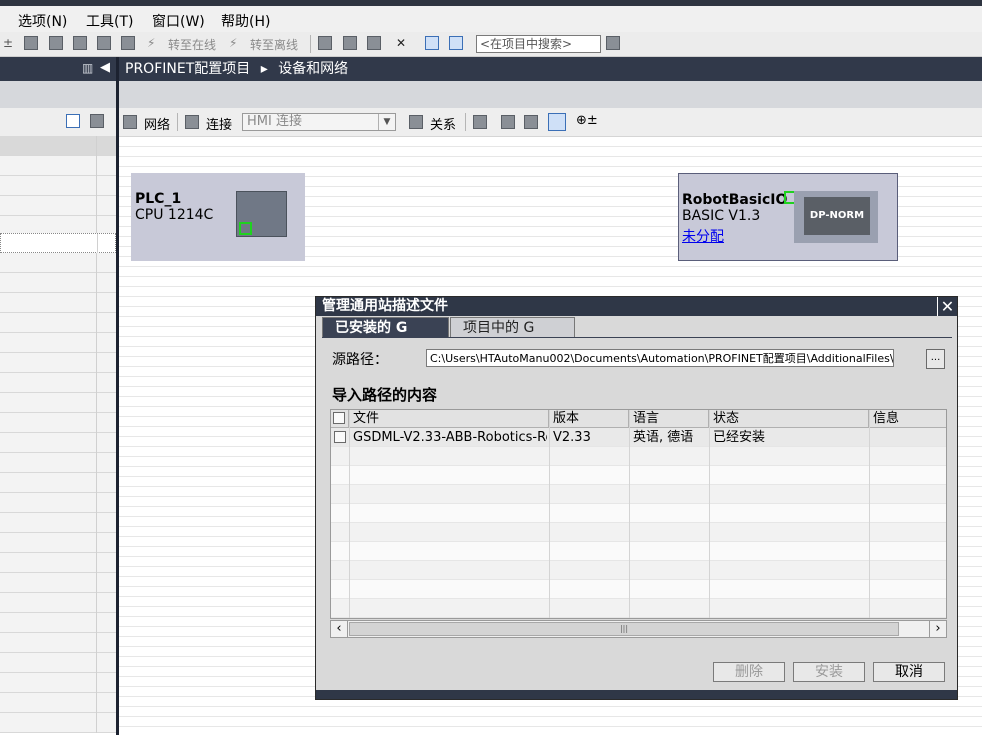  I want to click on collapse-left-icon: ◀, so click(105, 67).